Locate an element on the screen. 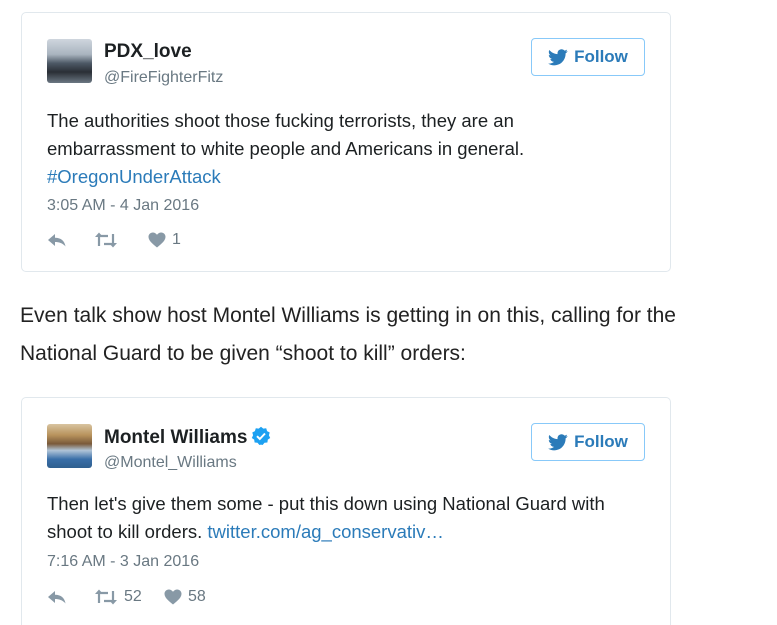 The width and height of the screenshot is (777, 625). tweet-author-name: Montel Williams is located at coordinates (187, 437).